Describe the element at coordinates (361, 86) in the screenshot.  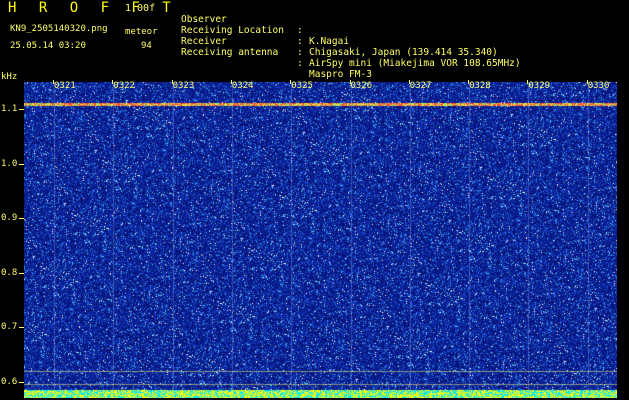
I see `x-tick-label: 0326` at that location.